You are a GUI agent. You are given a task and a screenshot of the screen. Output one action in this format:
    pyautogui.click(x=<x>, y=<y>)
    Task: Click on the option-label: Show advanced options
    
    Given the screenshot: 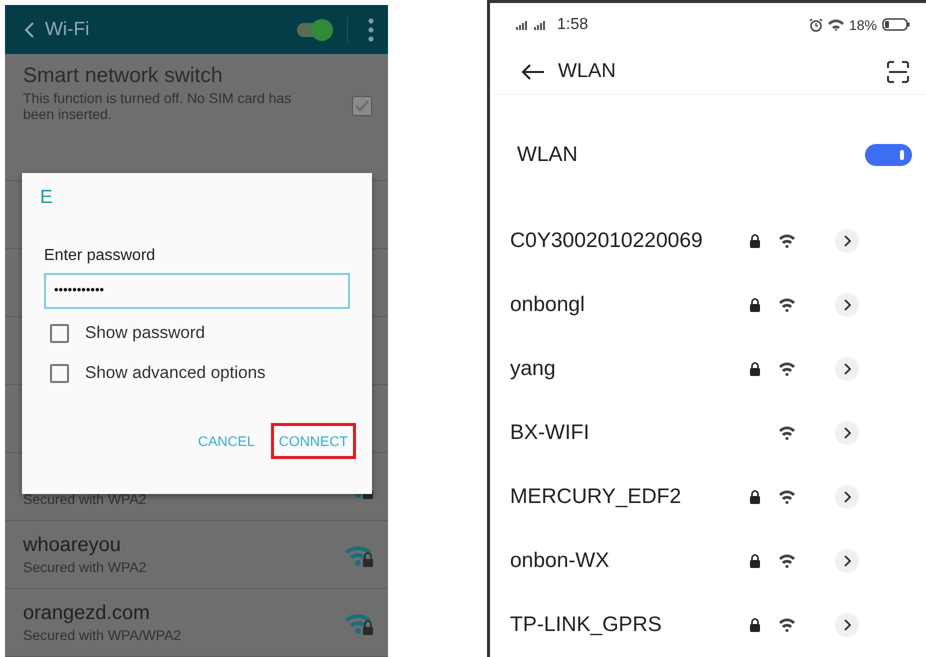 What is the action you would take?
    pyautogui.click(x=175, y=373)
    